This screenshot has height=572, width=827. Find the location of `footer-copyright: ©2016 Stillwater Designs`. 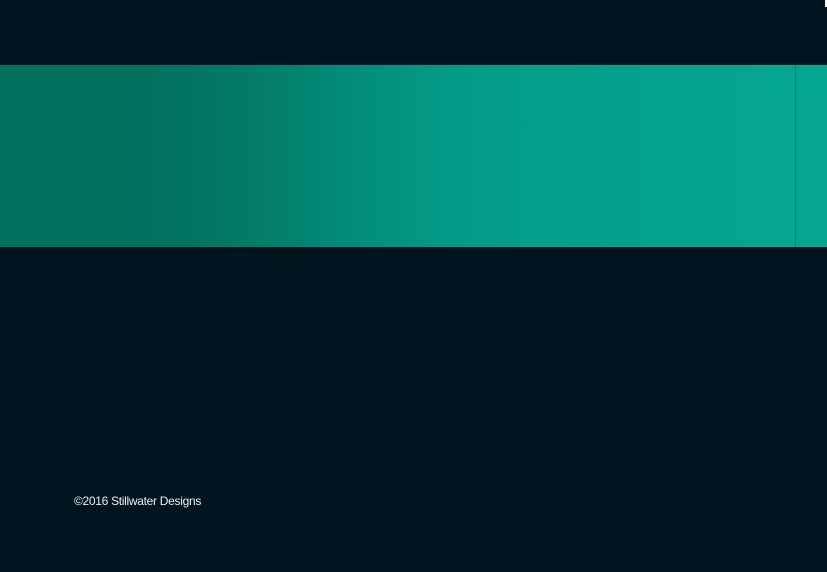

footer-copyright: ©2016 Stillwater Designs is located at coordinates (138, 501).